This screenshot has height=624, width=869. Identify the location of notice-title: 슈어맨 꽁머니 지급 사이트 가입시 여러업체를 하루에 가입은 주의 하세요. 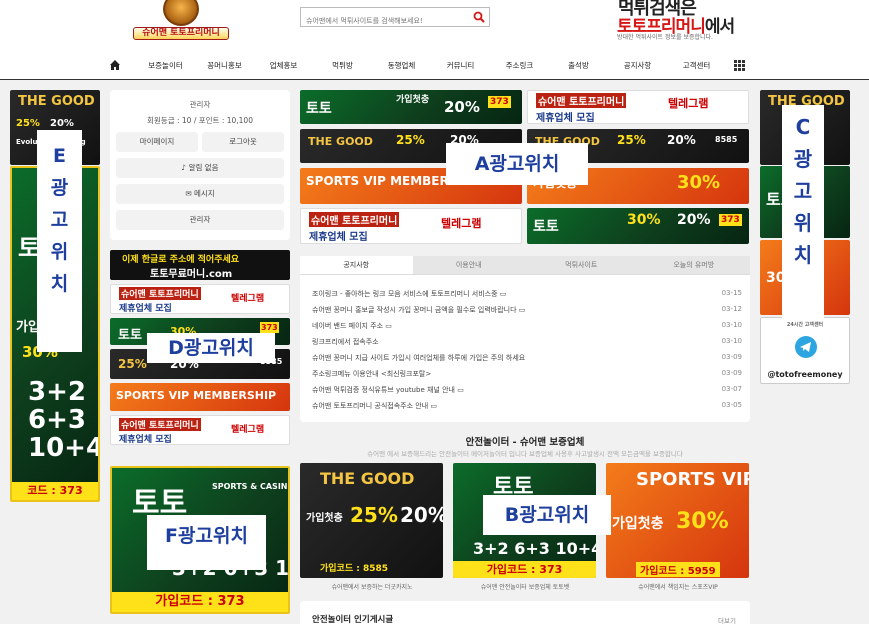
(419, 358).